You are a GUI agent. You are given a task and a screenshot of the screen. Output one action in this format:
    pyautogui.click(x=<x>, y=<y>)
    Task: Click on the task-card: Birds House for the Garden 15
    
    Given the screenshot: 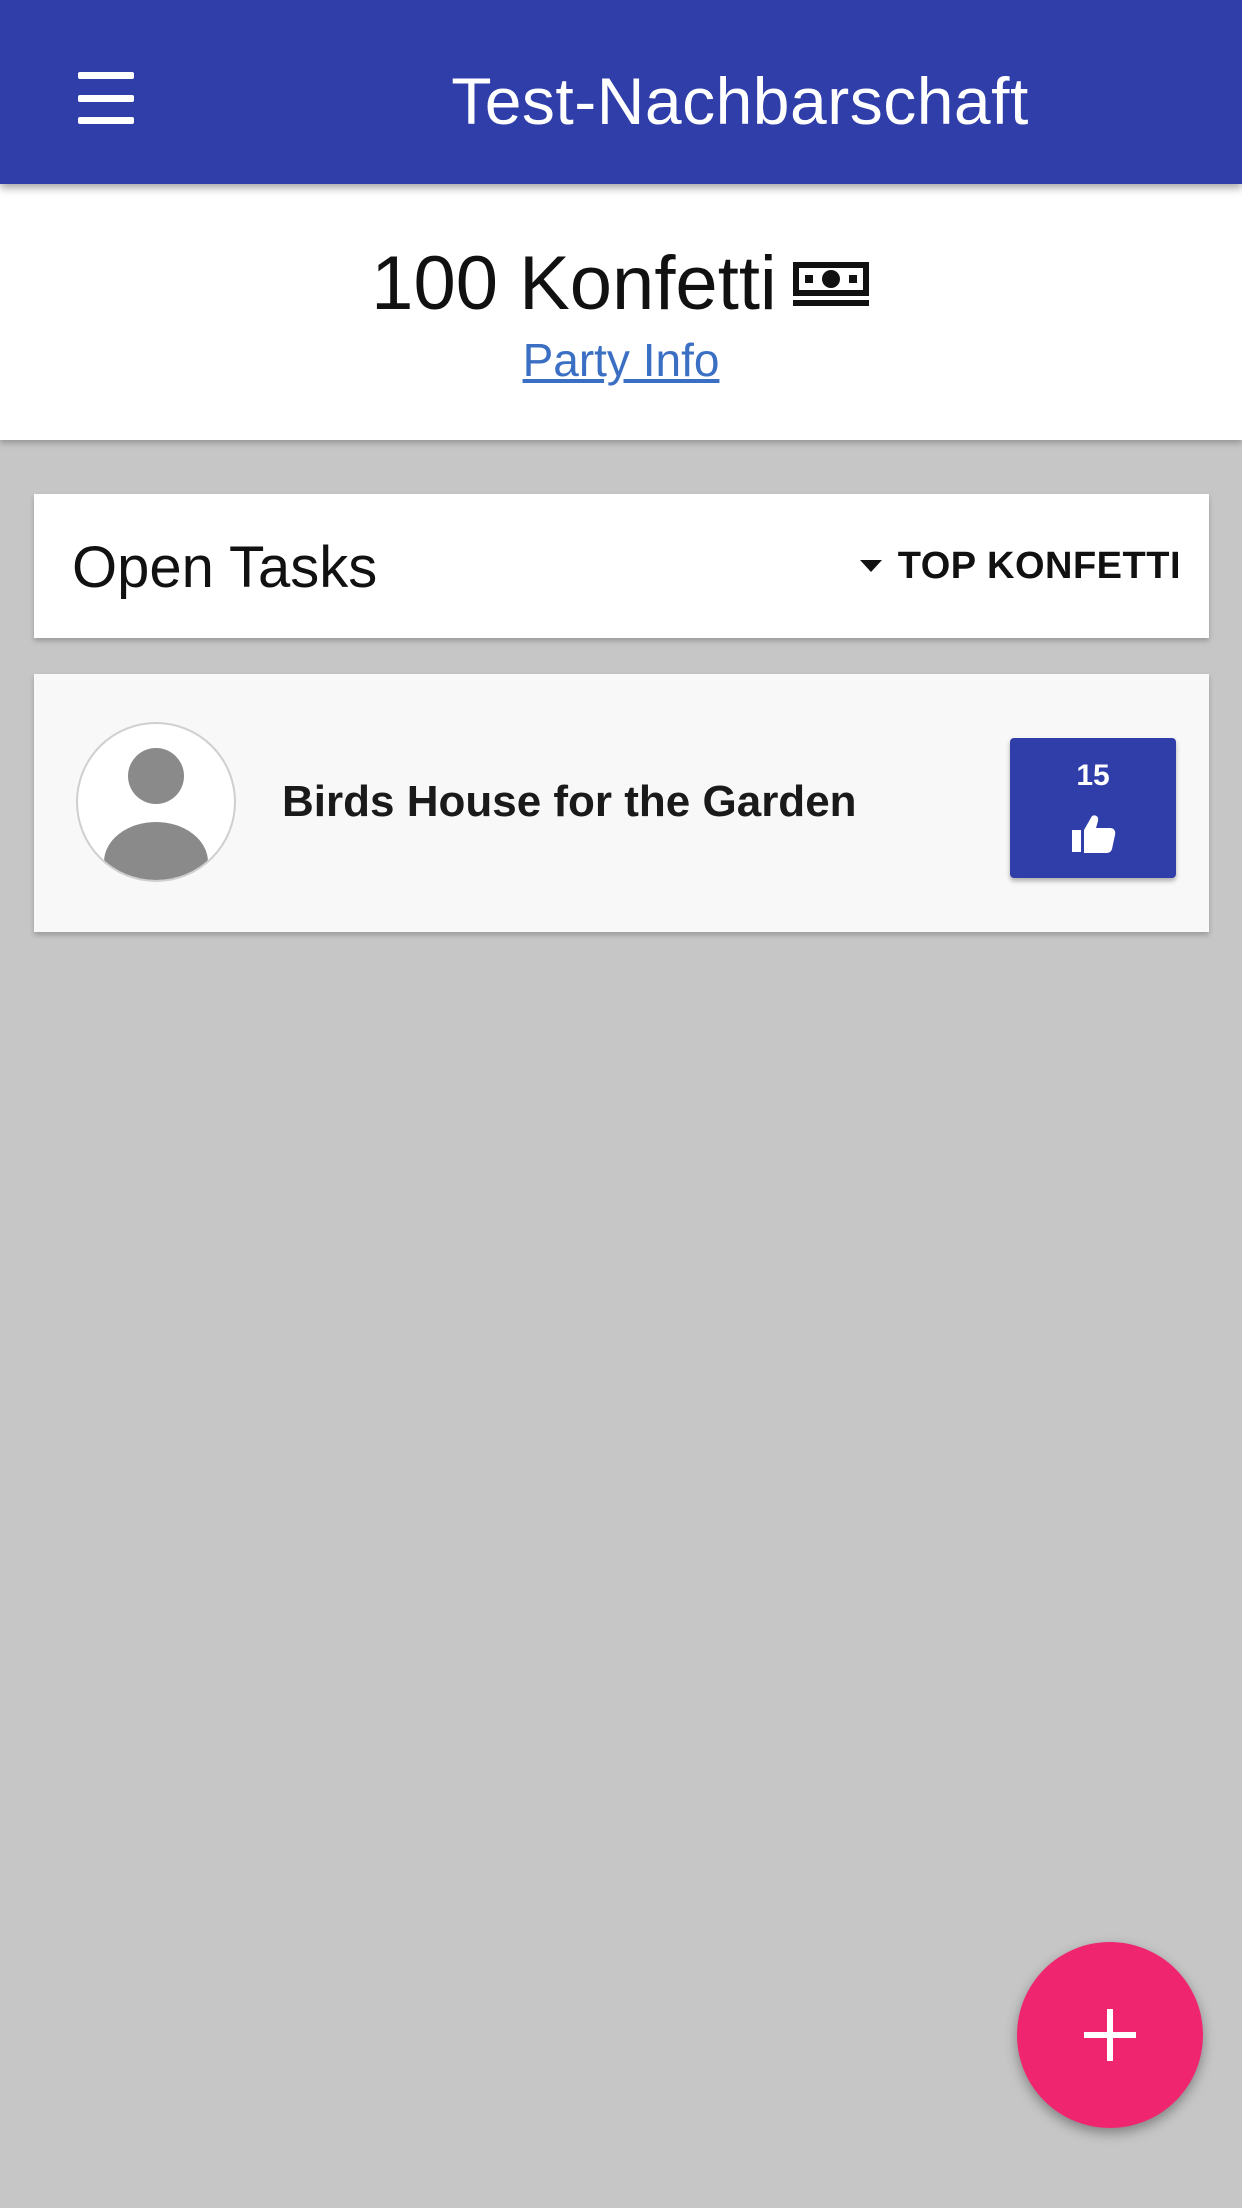 What is the action you would take?
    pyautogui.click(x=621, y=803)
    